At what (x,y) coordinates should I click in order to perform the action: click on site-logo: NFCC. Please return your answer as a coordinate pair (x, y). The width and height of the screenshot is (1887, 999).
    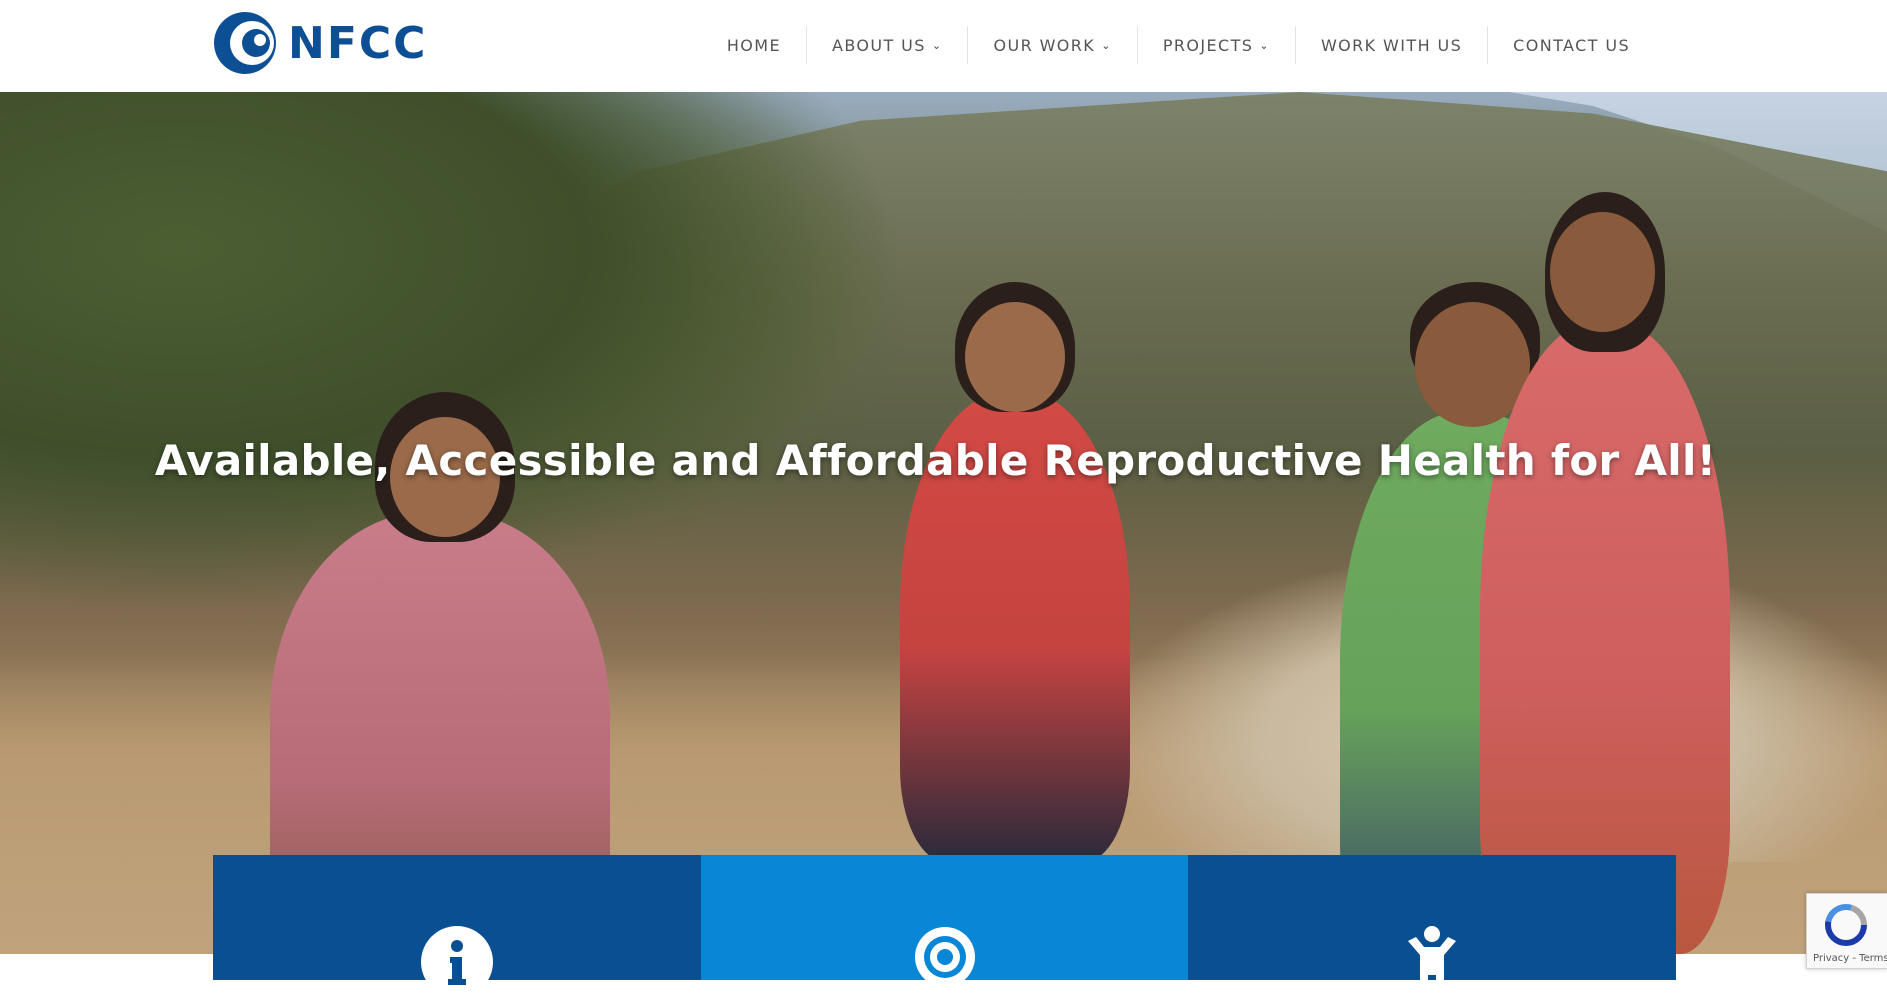
    Looking at the image, I should click on (319, 43).